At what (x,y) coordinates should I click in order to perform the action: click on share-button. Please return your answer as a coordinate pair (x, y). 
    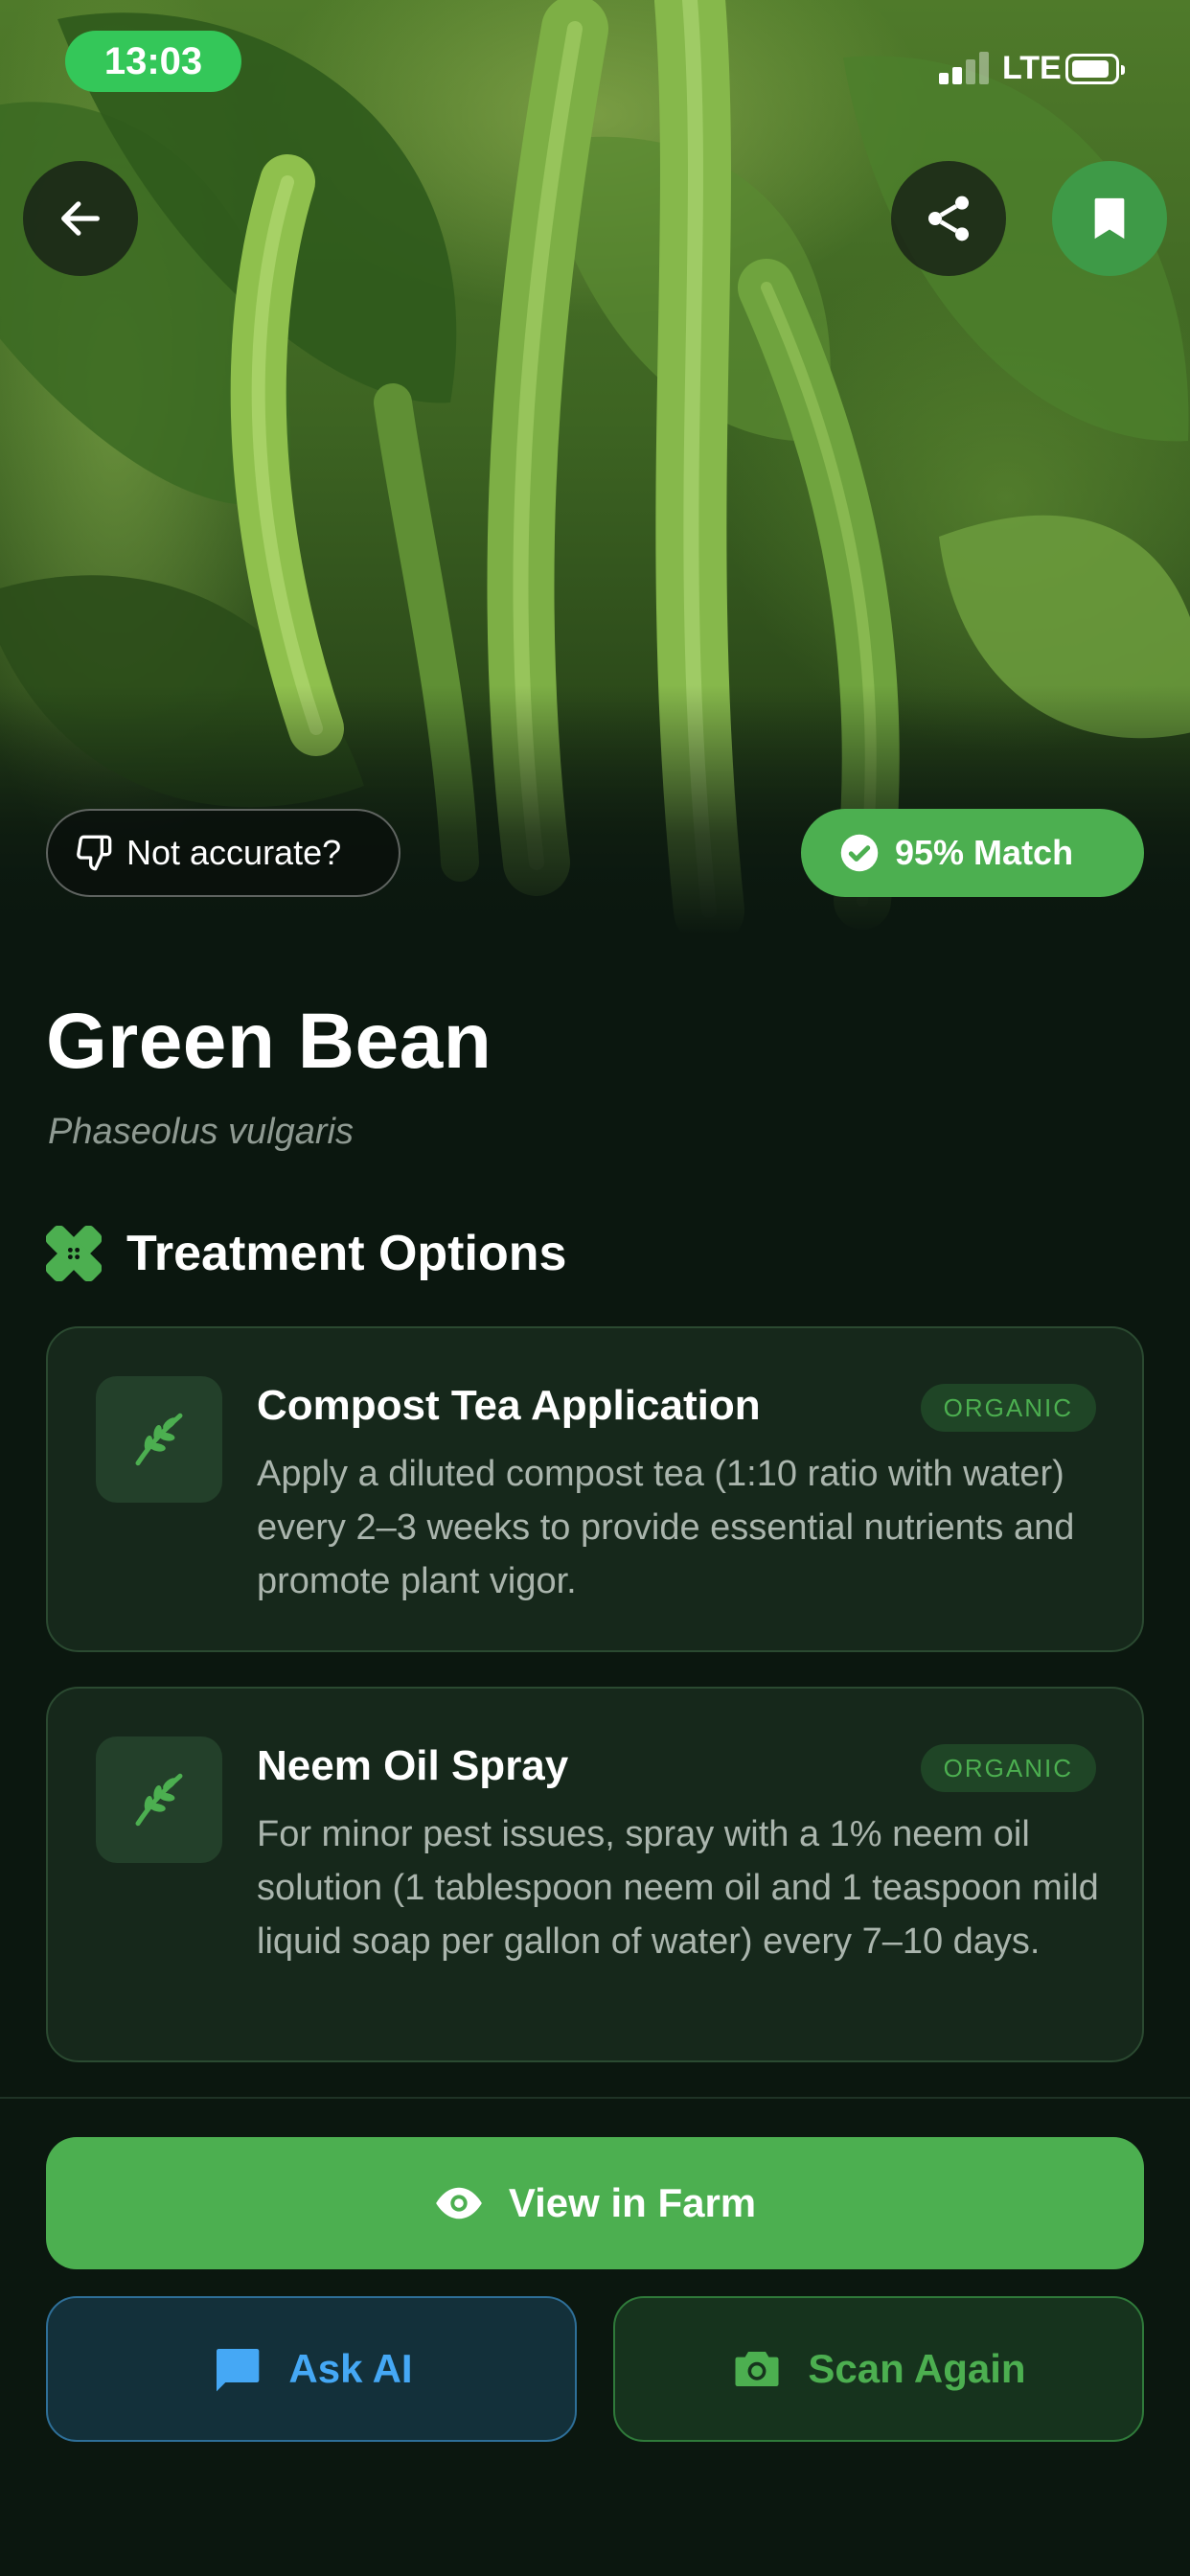
    Looking at the image, I should click on (949, 218).